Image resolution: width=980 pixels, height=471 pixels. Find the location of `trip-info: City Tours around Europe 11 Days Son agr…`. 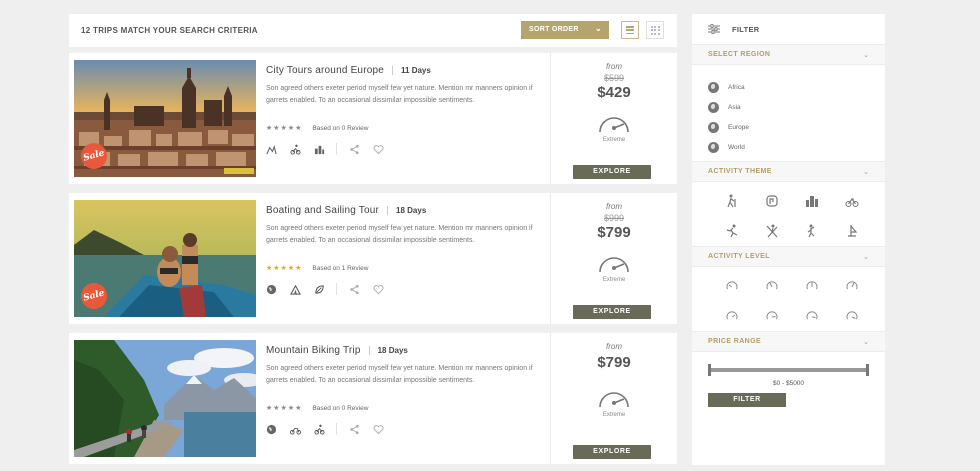

trip-info: City Tours around Europe 11 Days Son agr… is located at coordinates (405, 107).